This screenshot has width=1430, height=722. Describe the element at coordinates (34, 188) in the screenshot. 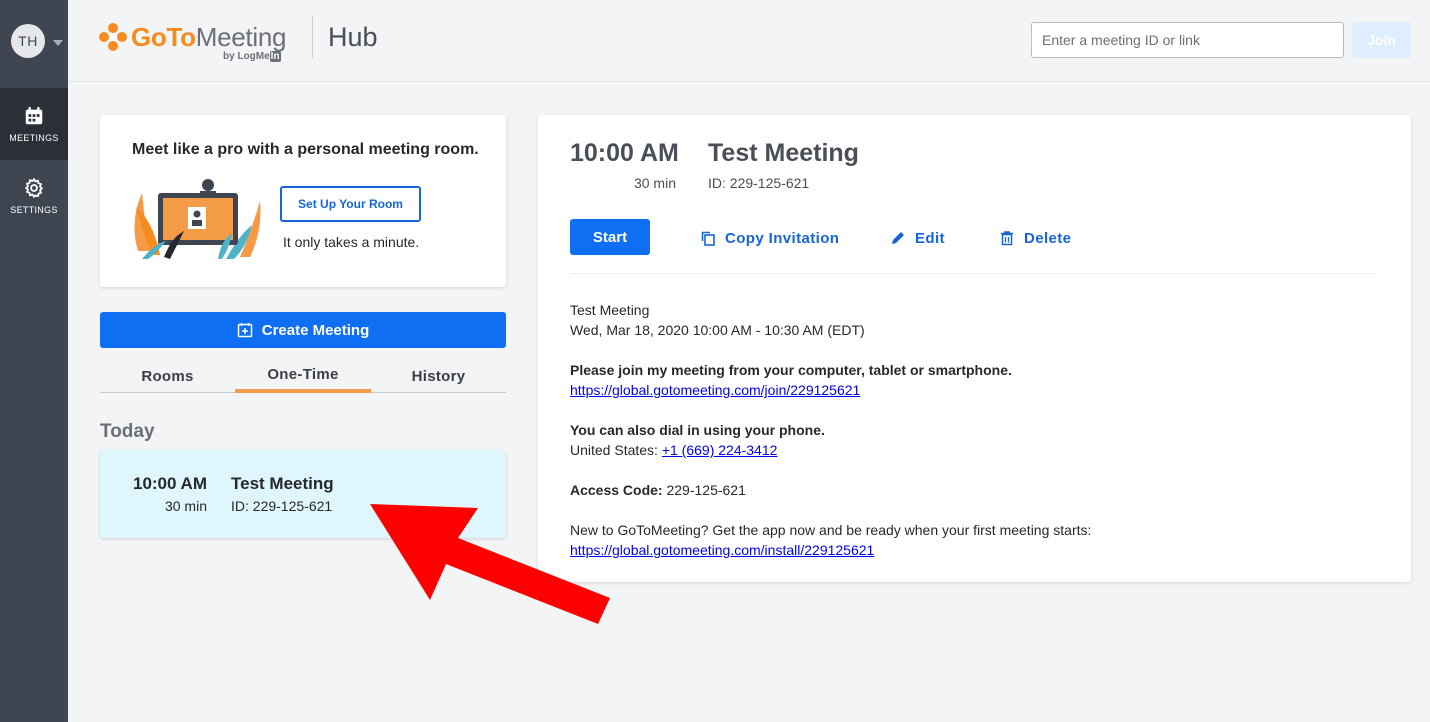

I see `gear-icon` at that location.